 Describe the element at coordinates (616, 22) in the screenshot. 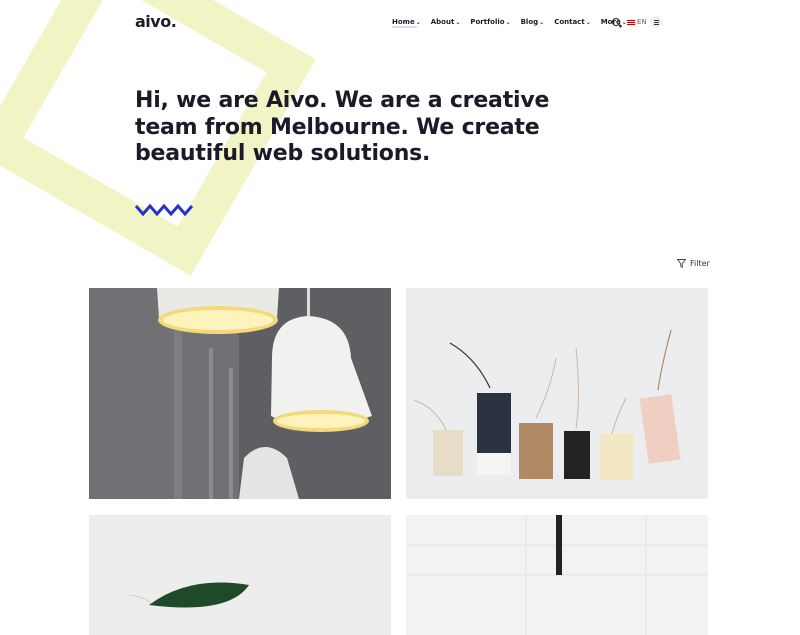

I see `search-icon` at that location.